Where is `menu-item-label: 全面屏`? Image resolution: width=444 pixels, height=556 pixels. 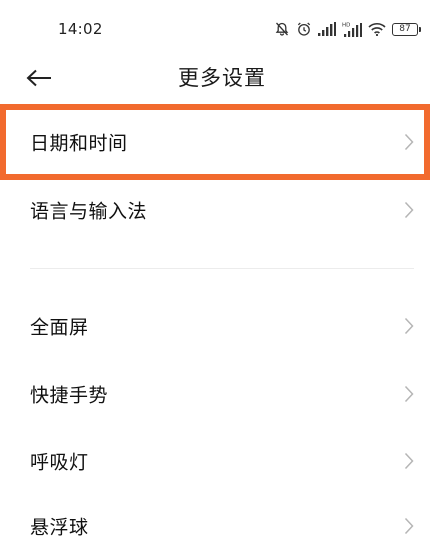
menu-item-label: 全面屏 is located at coordinates (59, 327).